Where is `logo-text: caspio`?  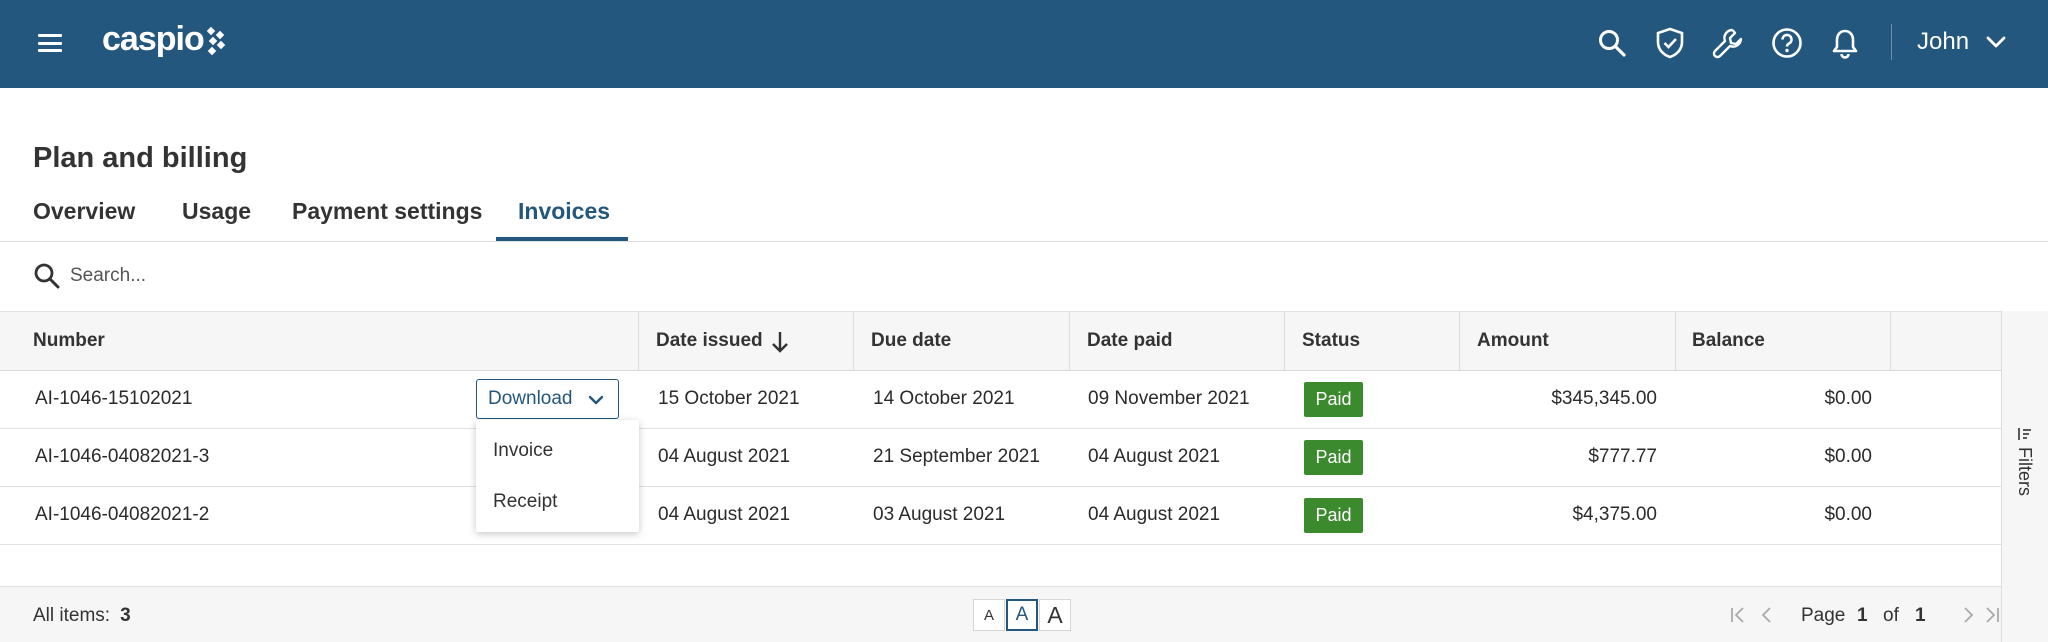
logo-text: caspio is located at coordinates (153, 39).